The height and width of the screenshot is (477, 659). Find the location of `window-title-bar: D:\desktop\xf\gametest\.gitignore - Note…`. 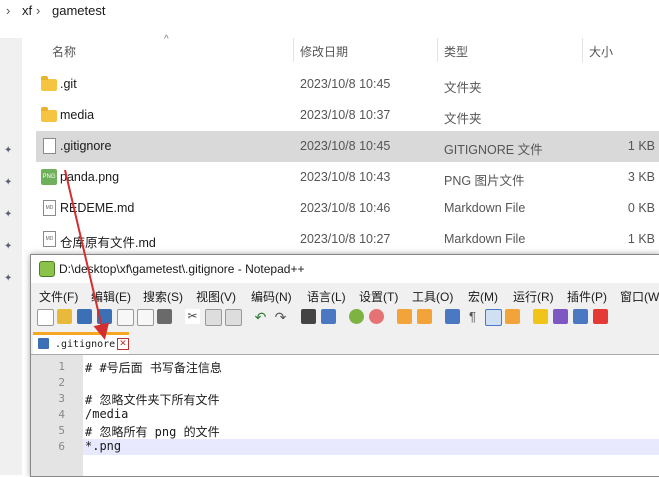

window-title-bar: D:\desktop\xf\gametest\.gitignore - Note… is located at coordinates (345, 269).